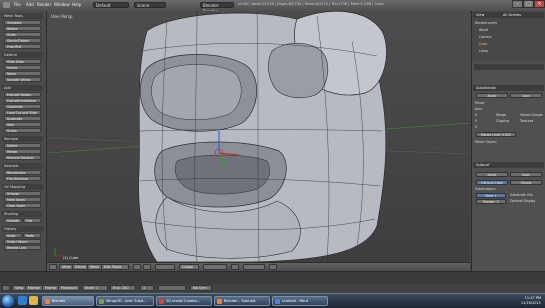 Image resolution: width=545 pixels, height=308 pixels. Describe the element at coordinates (22, 46) in the screenshot. I see `tool-button: Push/Pull` at that location.